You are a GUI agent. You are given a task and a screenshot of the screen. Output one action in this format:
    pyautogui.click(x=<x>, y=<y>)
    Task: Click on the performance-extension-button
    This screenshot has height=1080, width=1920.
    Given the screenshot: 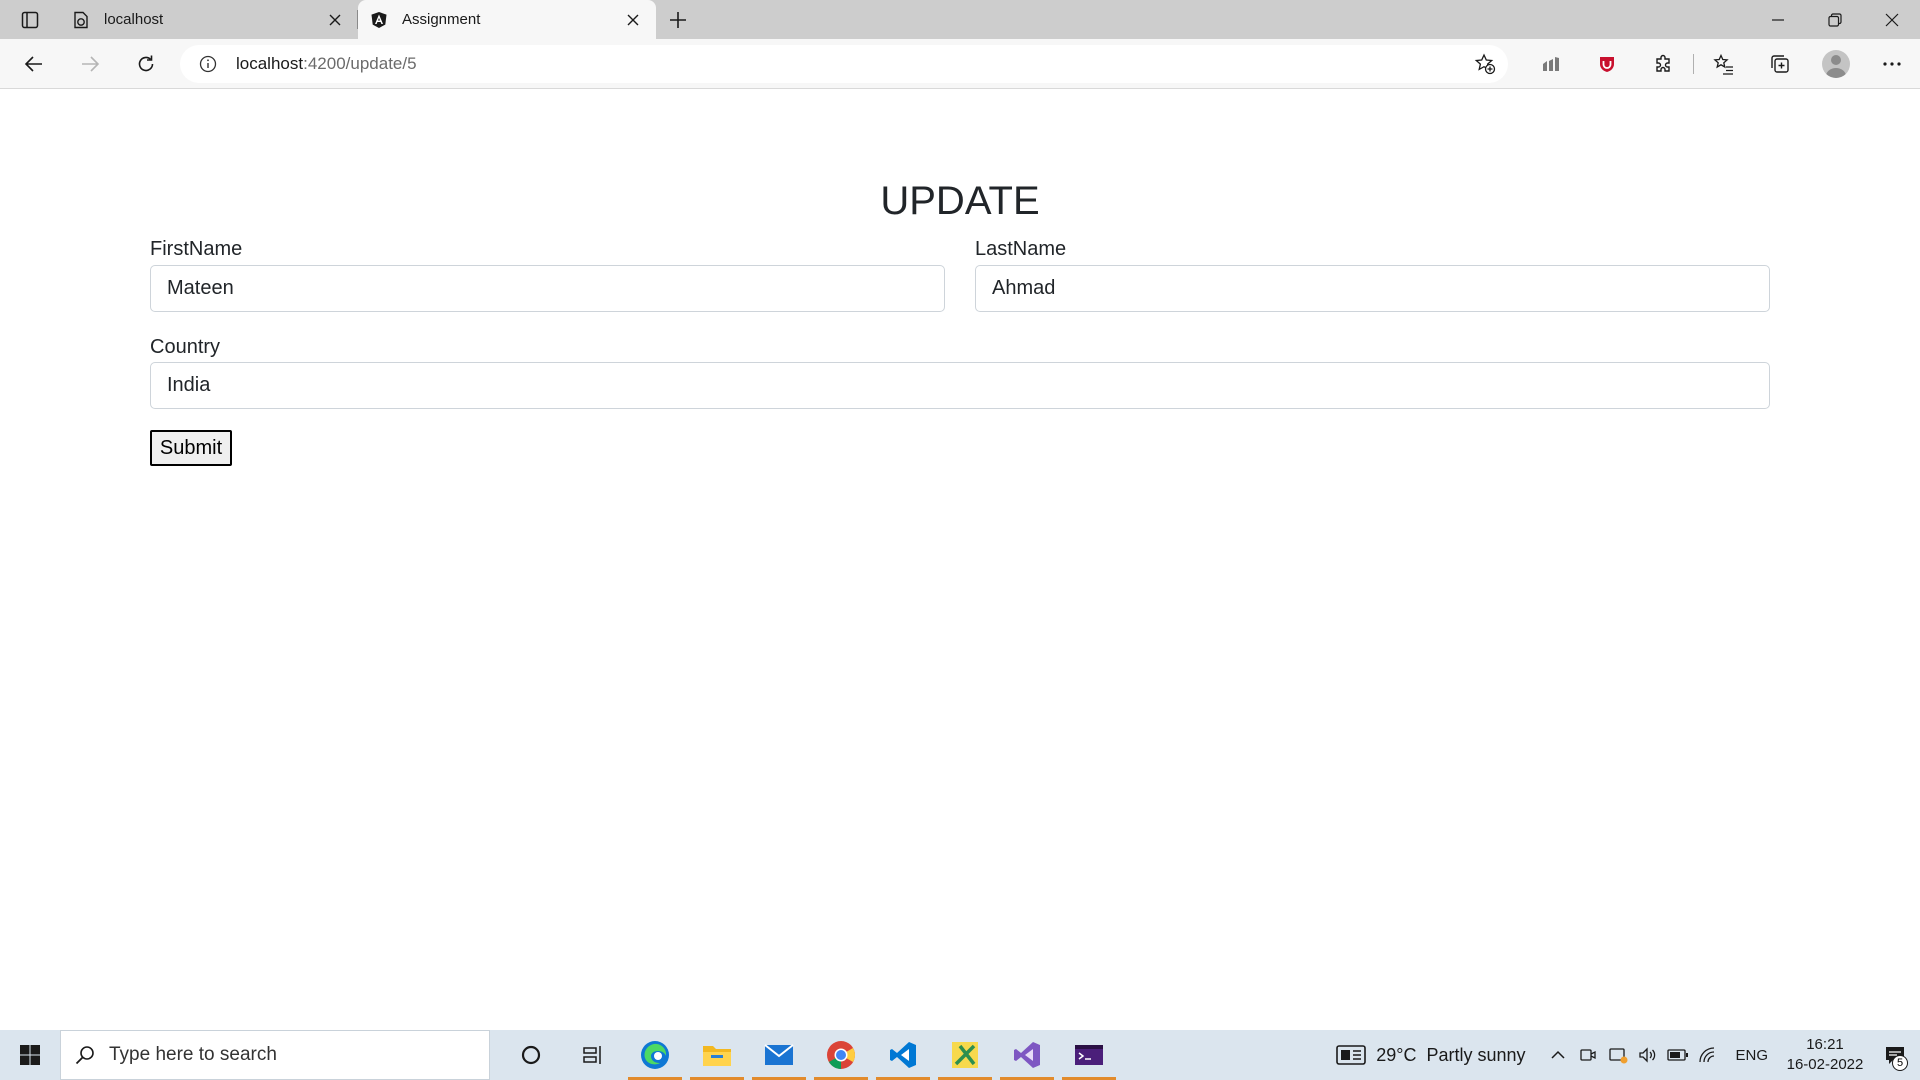 What is the action you would take?
    pyautogui.click(x=1551, y=64)
    